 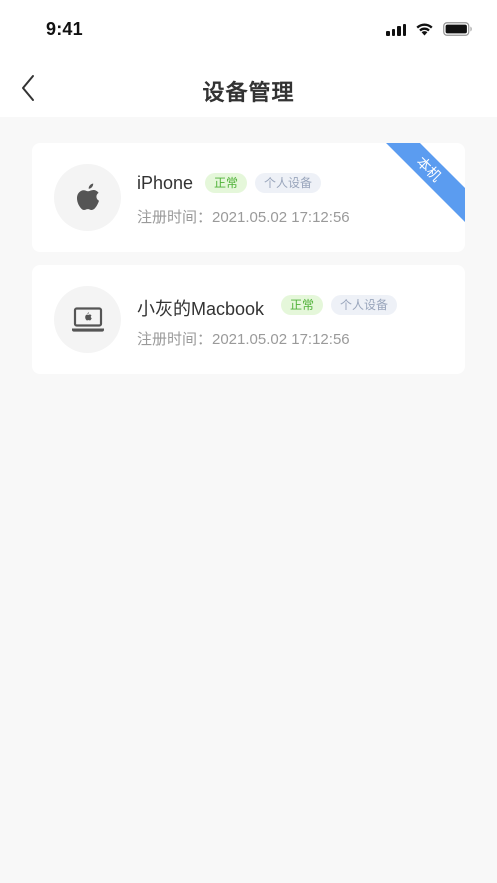 I want to click on laptop-icon, so click(x=87, y=319).